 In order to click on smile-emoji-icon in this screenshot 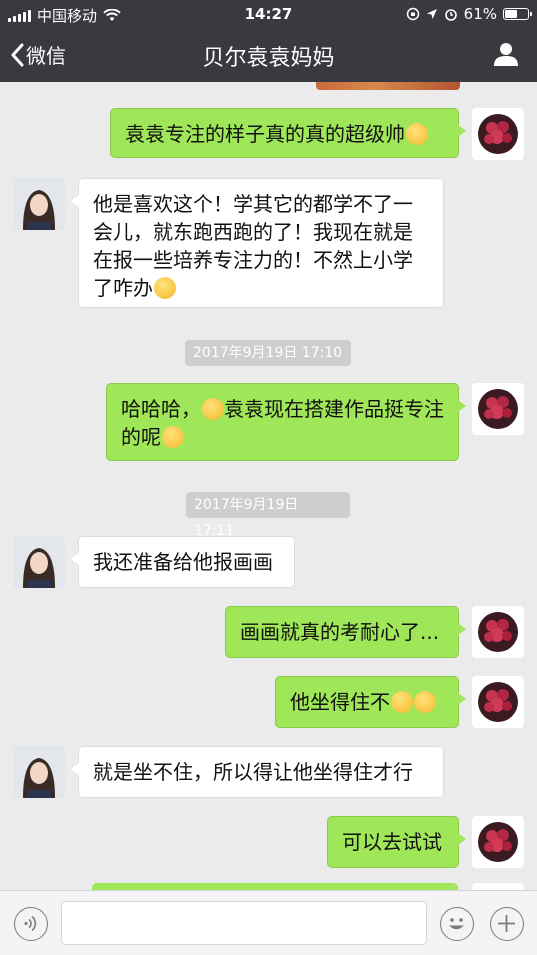, I will do `click(417, 134)`.